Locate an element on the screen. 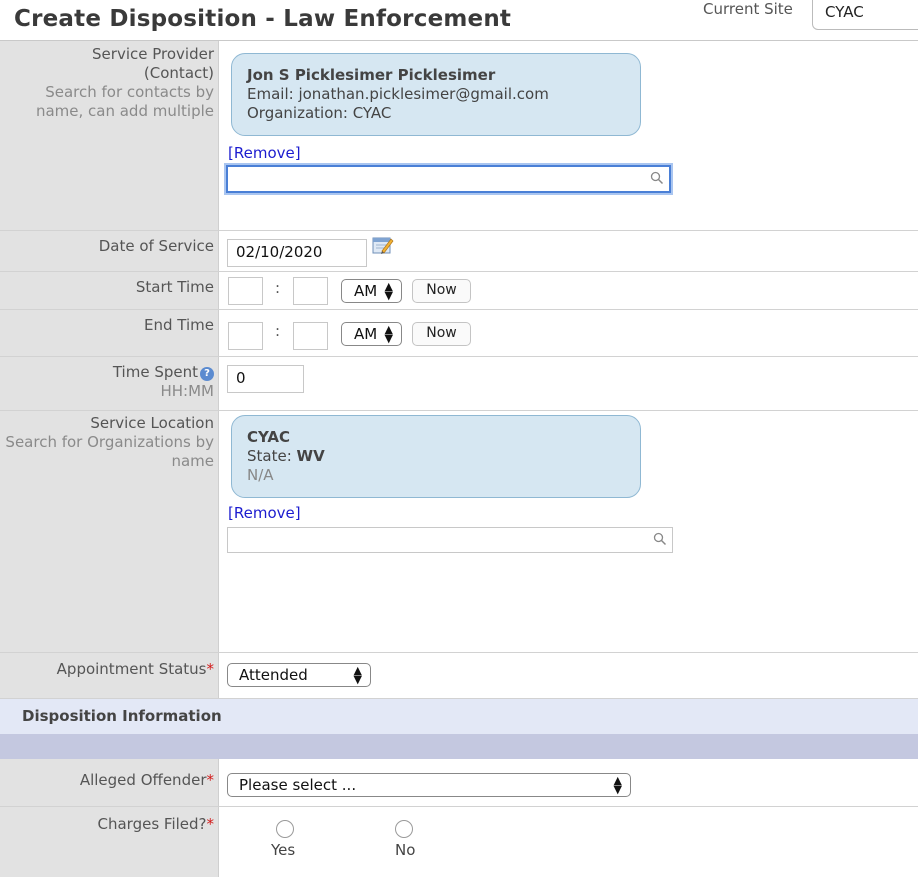 Image resolution: width=918 pixels, height=884 pixels. end-ampm-value: AM is located at coordinates (366, 334).